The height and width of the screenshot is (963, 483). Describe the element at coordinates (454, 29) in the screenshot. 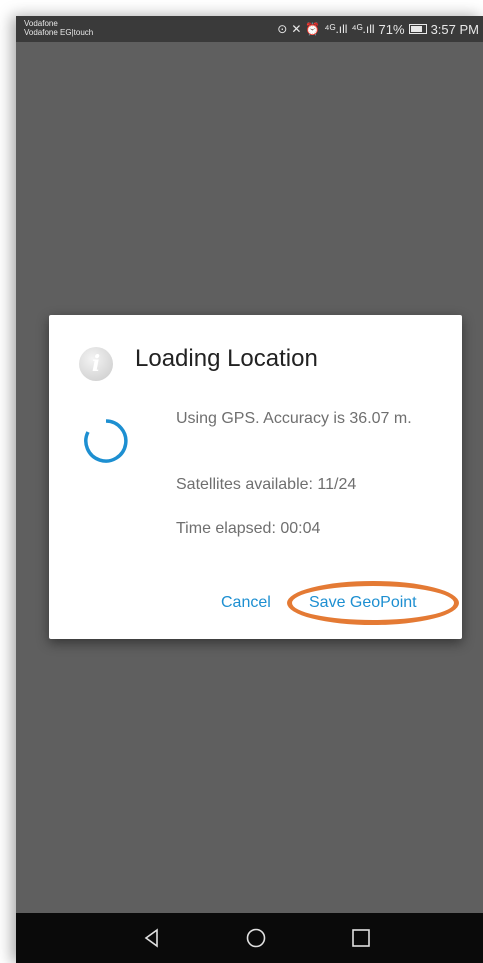

I see `clock: 3:57 PM` at that location.